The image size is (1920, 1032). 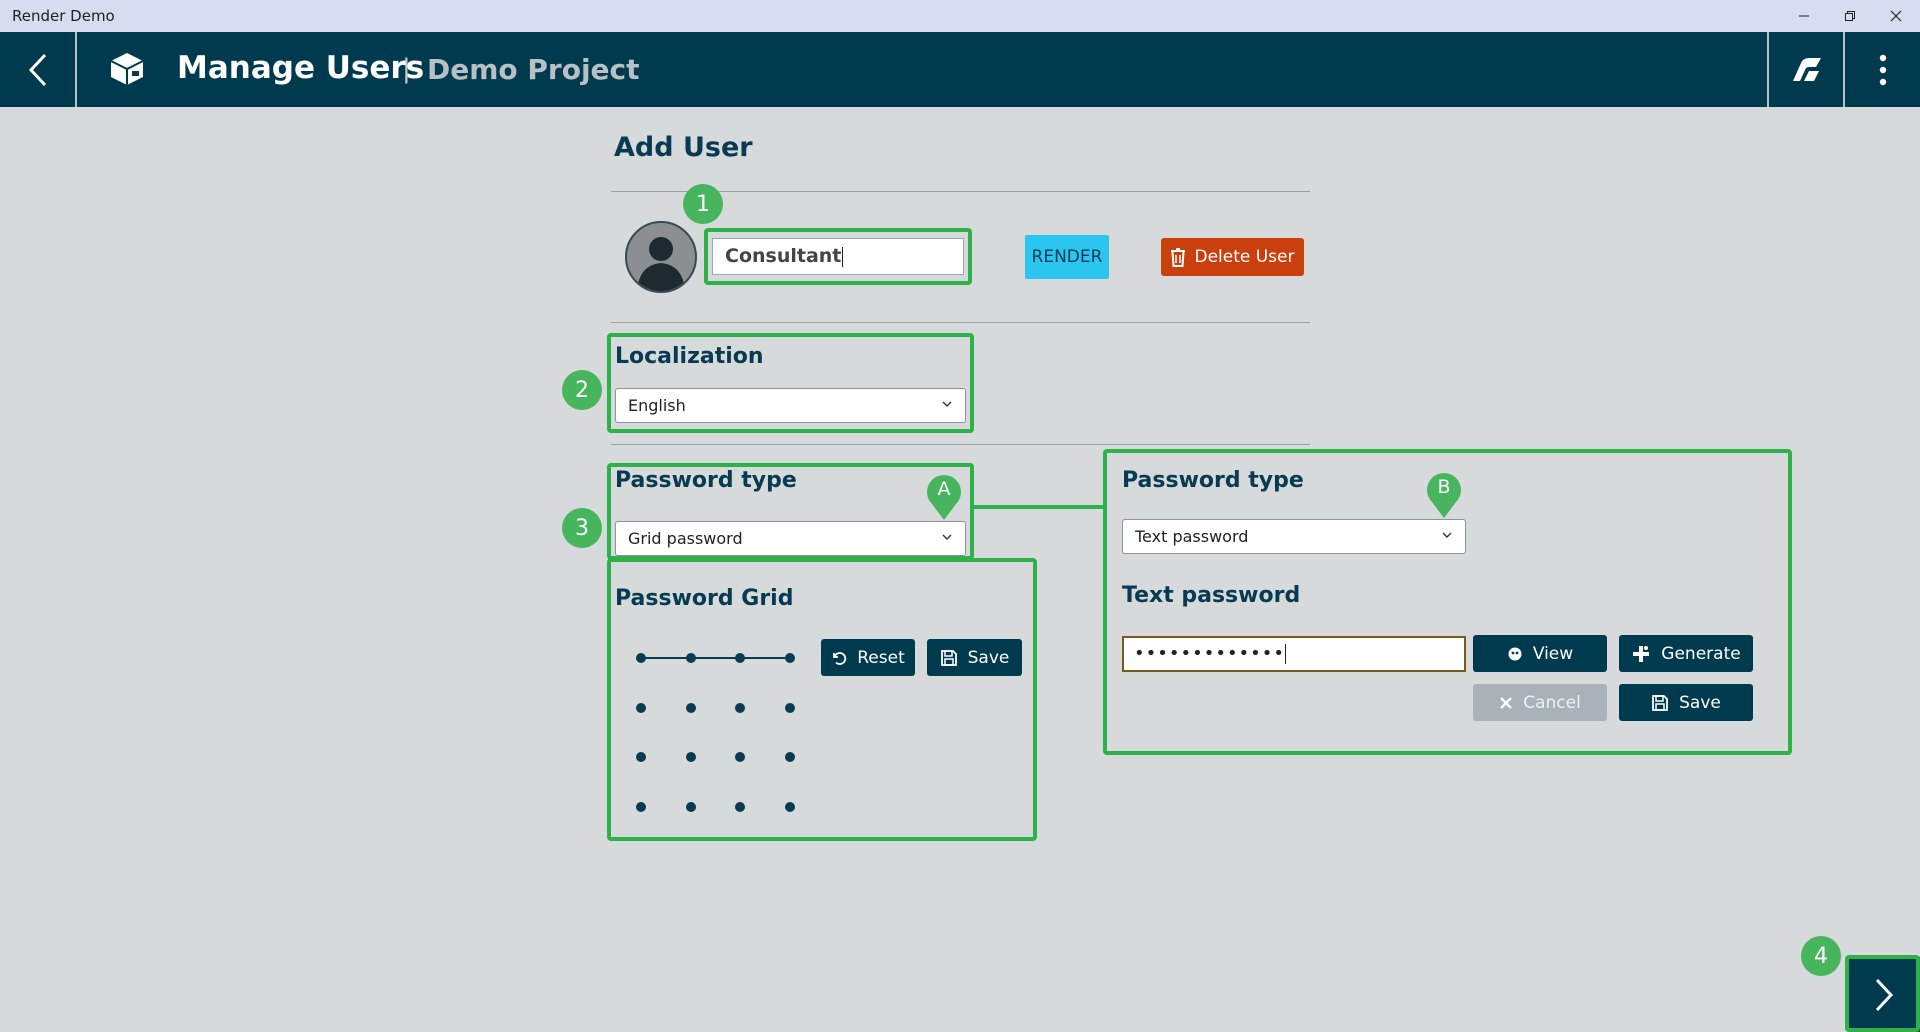 I want to click on callout-pin-a: A, so click(x=944, y=497).